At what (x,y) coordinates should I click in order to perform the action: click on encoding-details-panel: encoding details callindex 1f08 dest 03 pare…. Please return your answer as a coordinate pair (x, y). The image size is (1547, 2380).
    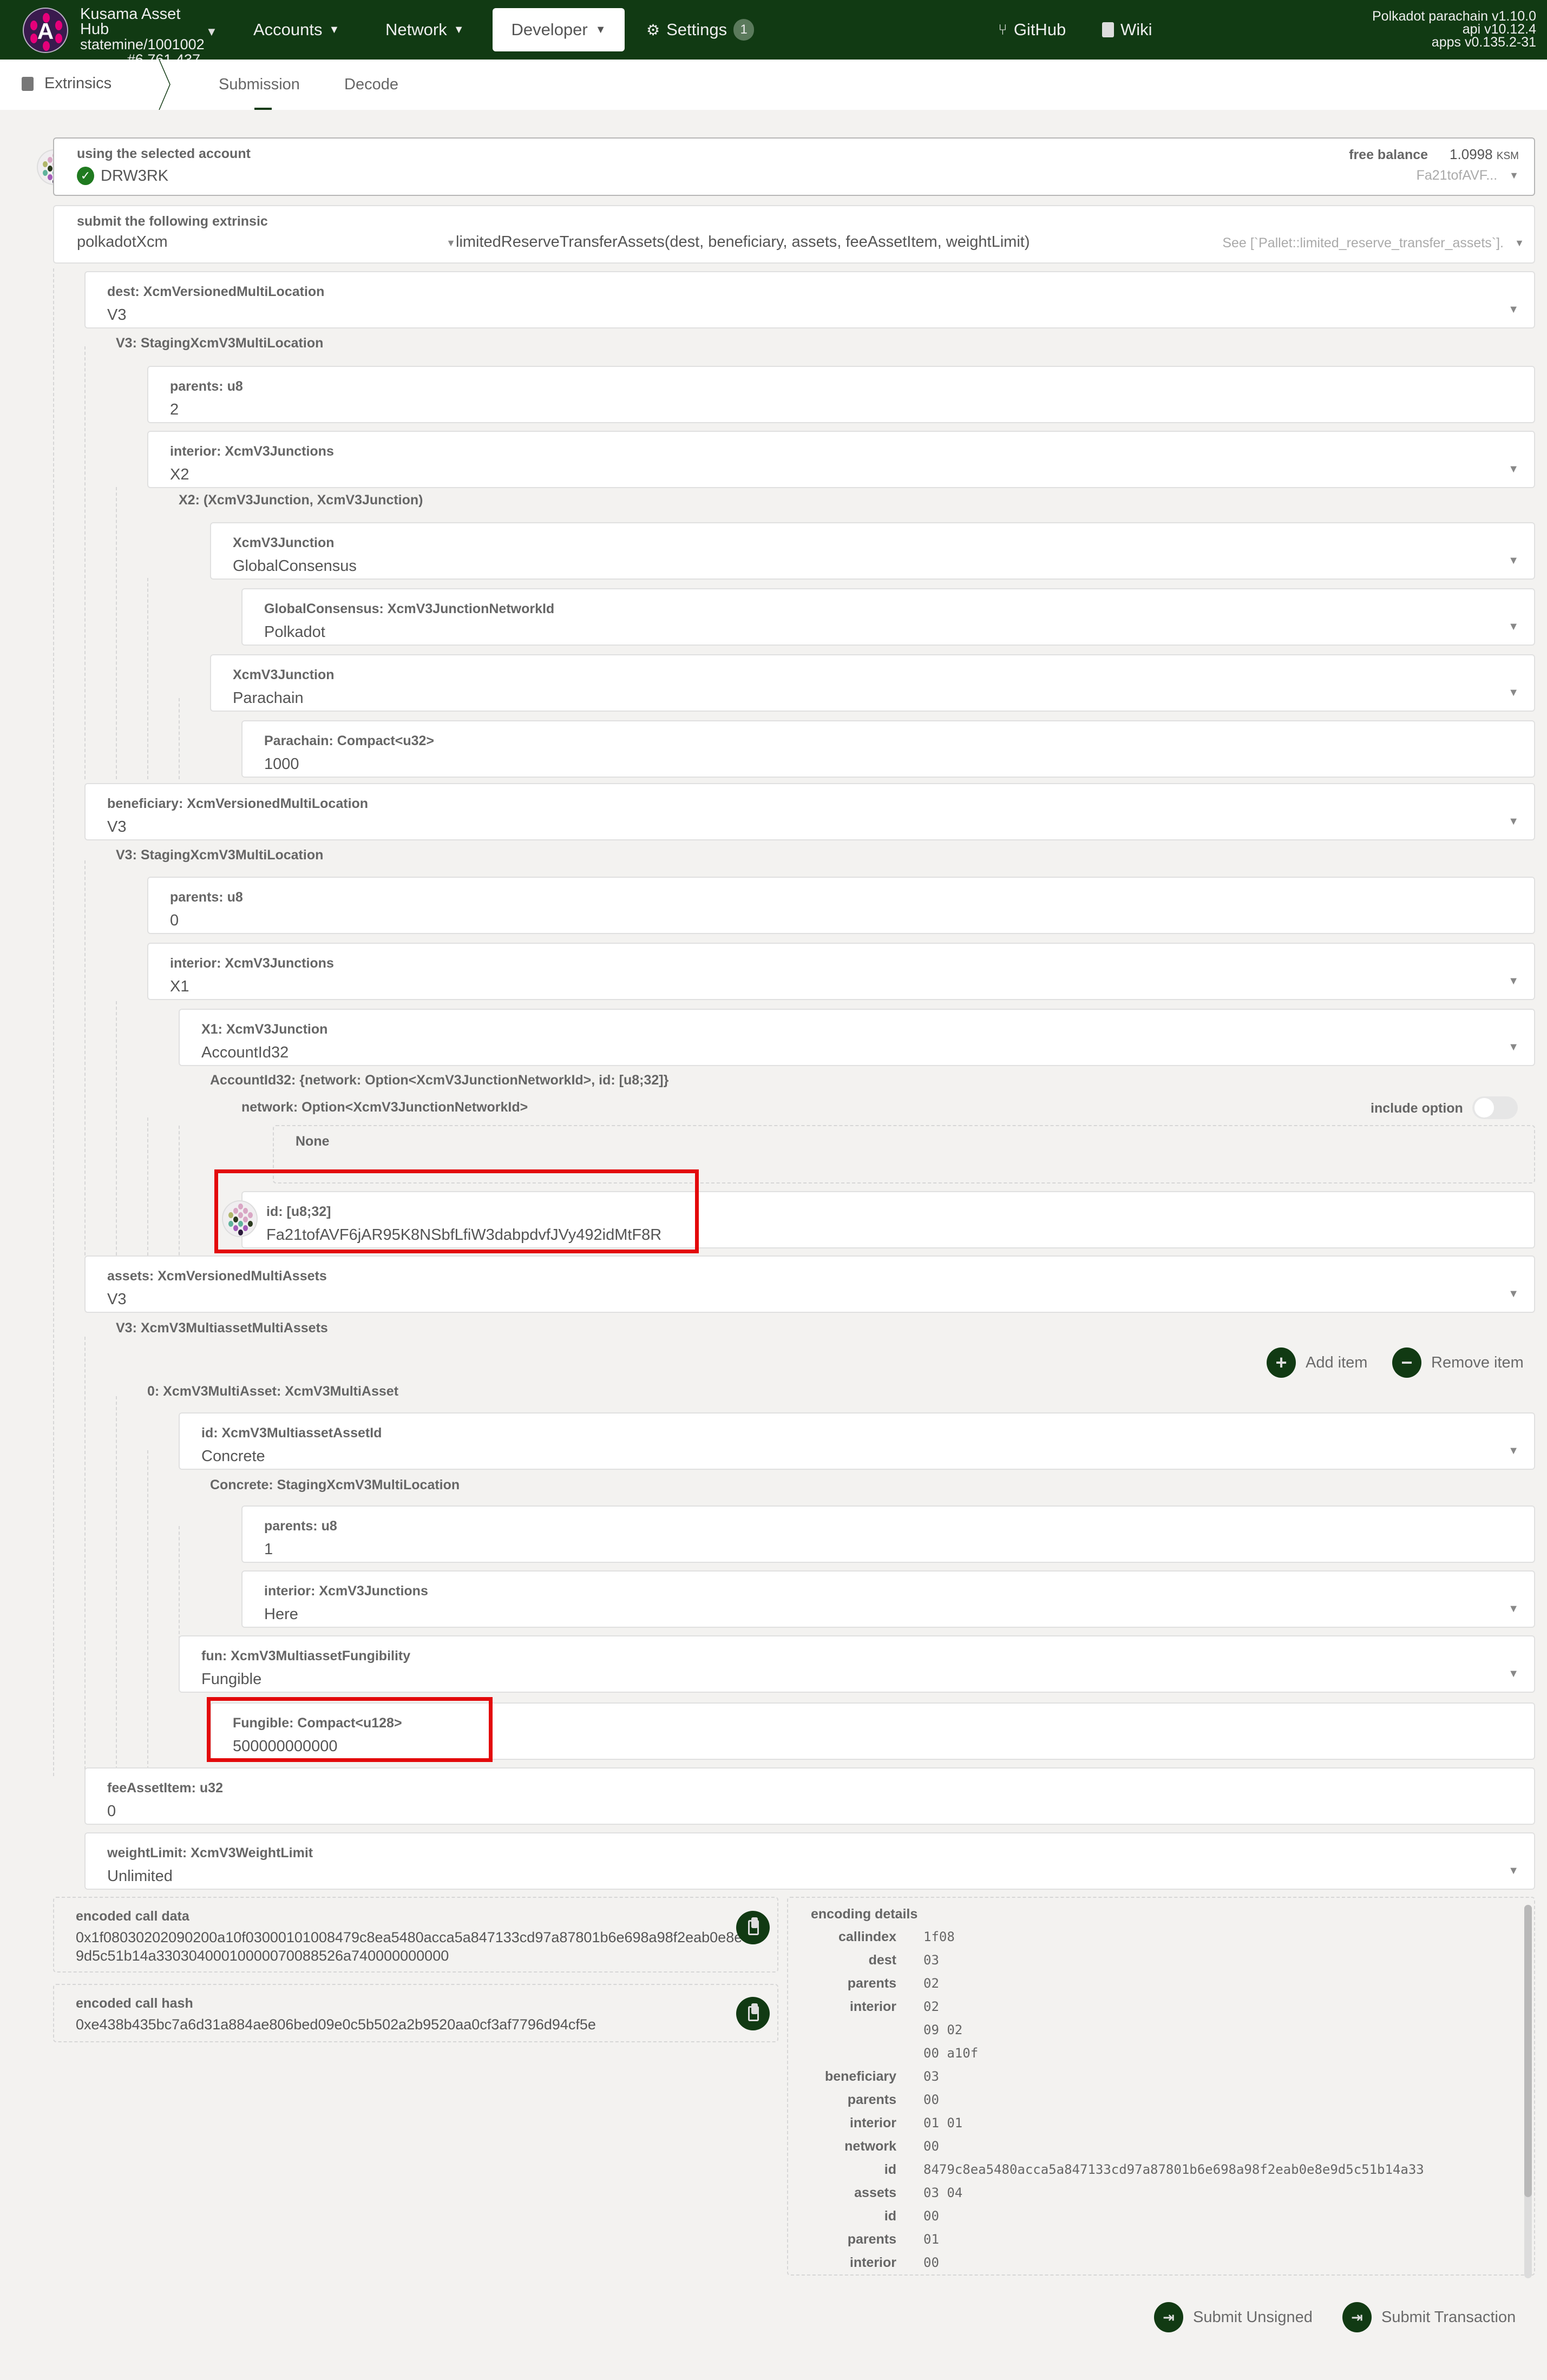
    Looking at the image, I should click on (1161, 2087).